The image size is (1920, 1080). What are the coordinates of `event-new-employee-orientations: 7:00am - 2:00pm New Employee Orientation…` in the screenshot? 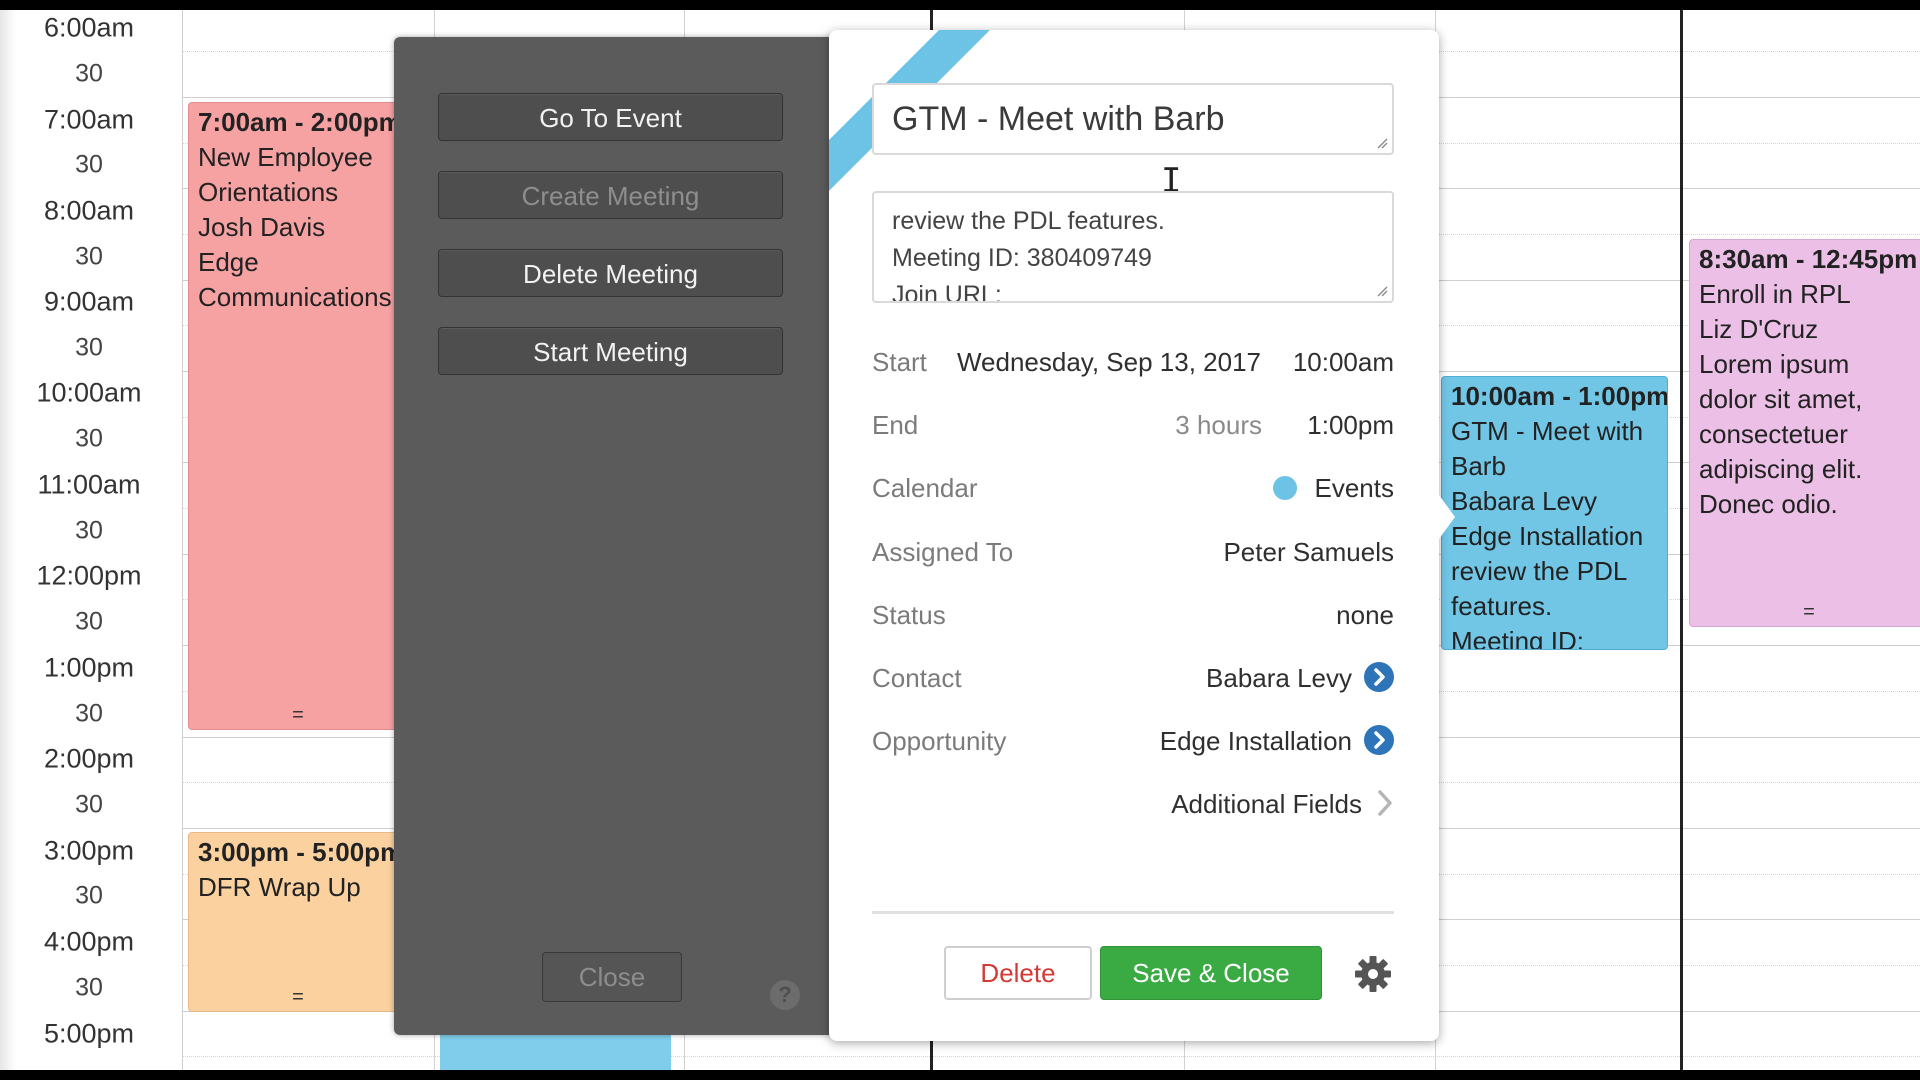 It's located at (298, 416).